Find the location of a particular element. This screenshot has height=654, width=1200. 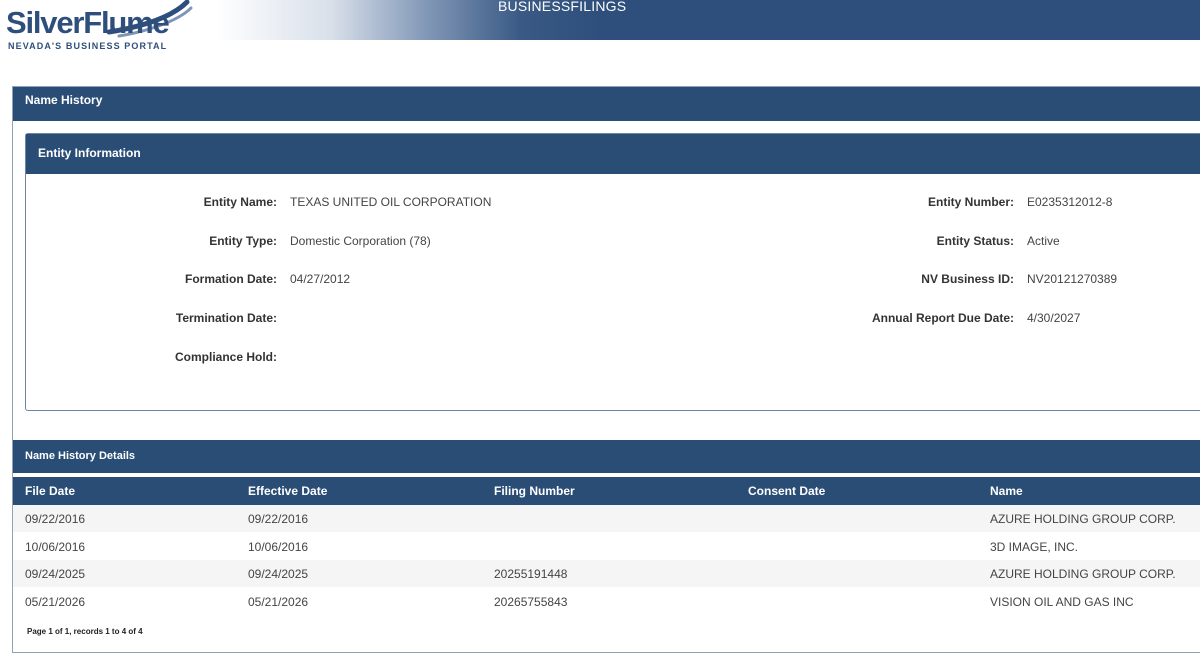

field-label: Annual Report Due Date: is located at coordinates (942, 318).